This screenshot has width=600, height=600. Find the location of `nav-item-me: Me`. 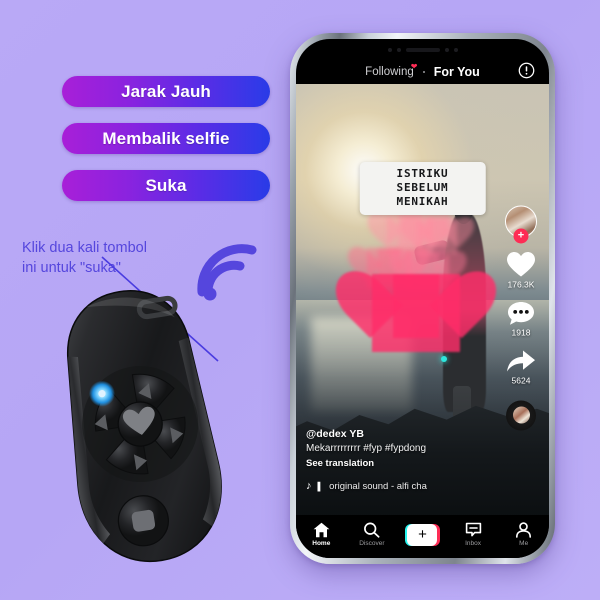

nav-item-me: Me is located at coordinates (523, 534).